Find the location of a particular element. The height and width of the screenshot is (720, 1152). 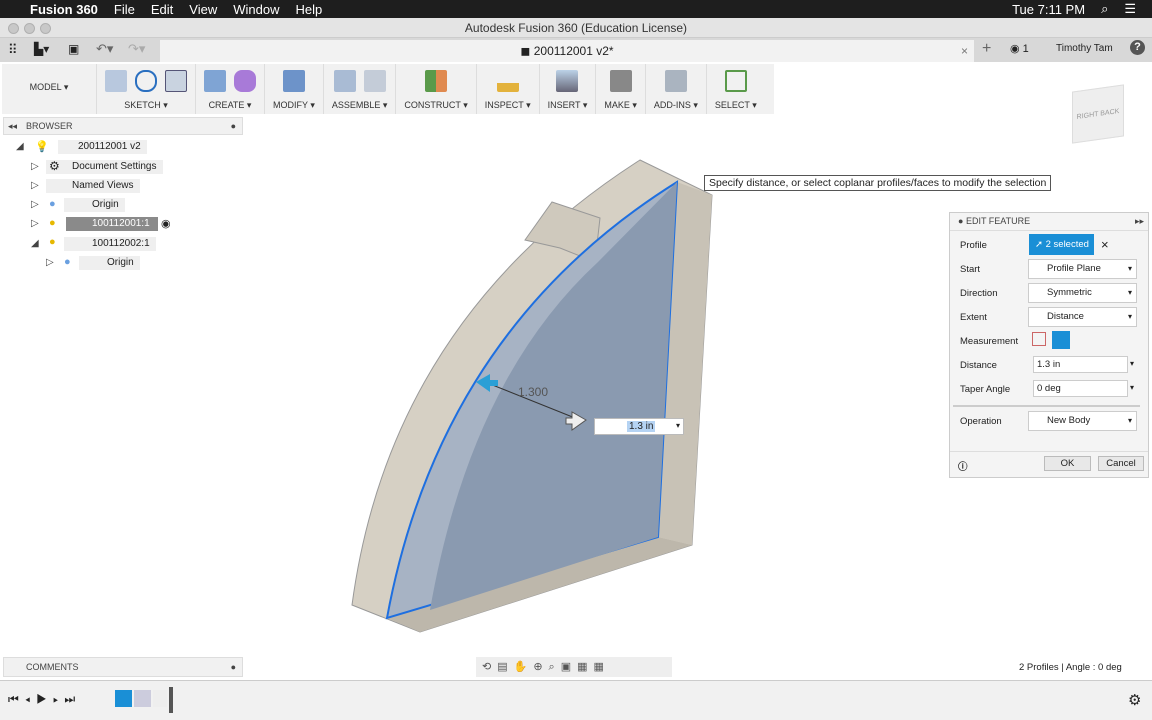

menu-window: Window is located at coordinates (256, 9).